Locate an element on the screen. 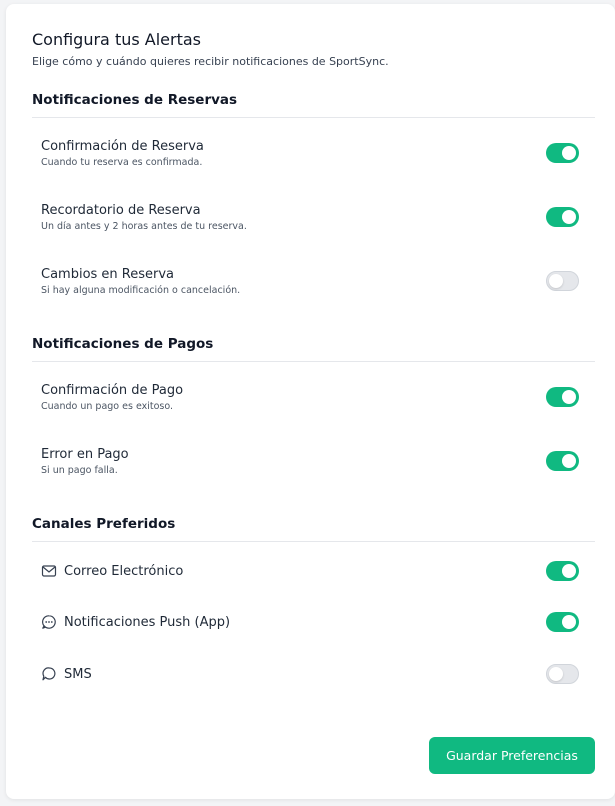 The image size is (615, 806). toggle-push is located at coordinates (562, 622).